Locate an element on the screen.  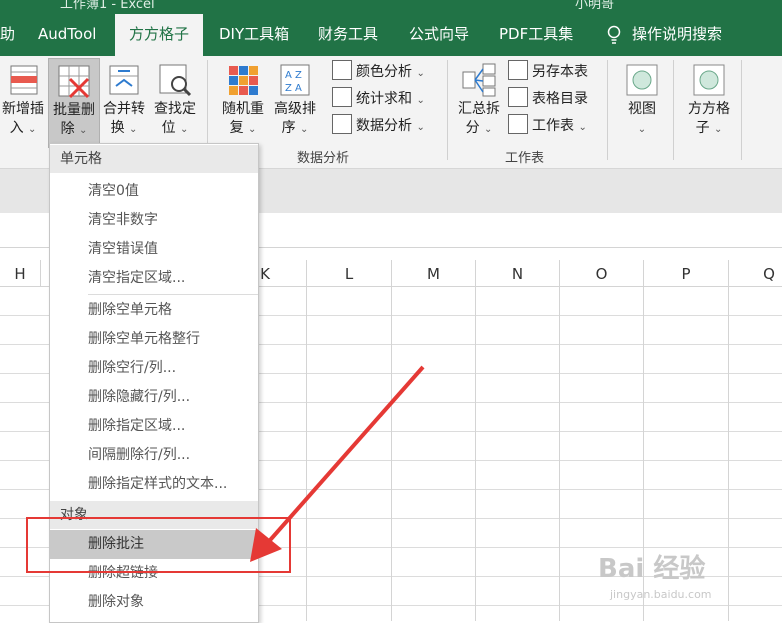
stat-sum-button: 统计求和 ⌄ is located at coordinates (378, 99).